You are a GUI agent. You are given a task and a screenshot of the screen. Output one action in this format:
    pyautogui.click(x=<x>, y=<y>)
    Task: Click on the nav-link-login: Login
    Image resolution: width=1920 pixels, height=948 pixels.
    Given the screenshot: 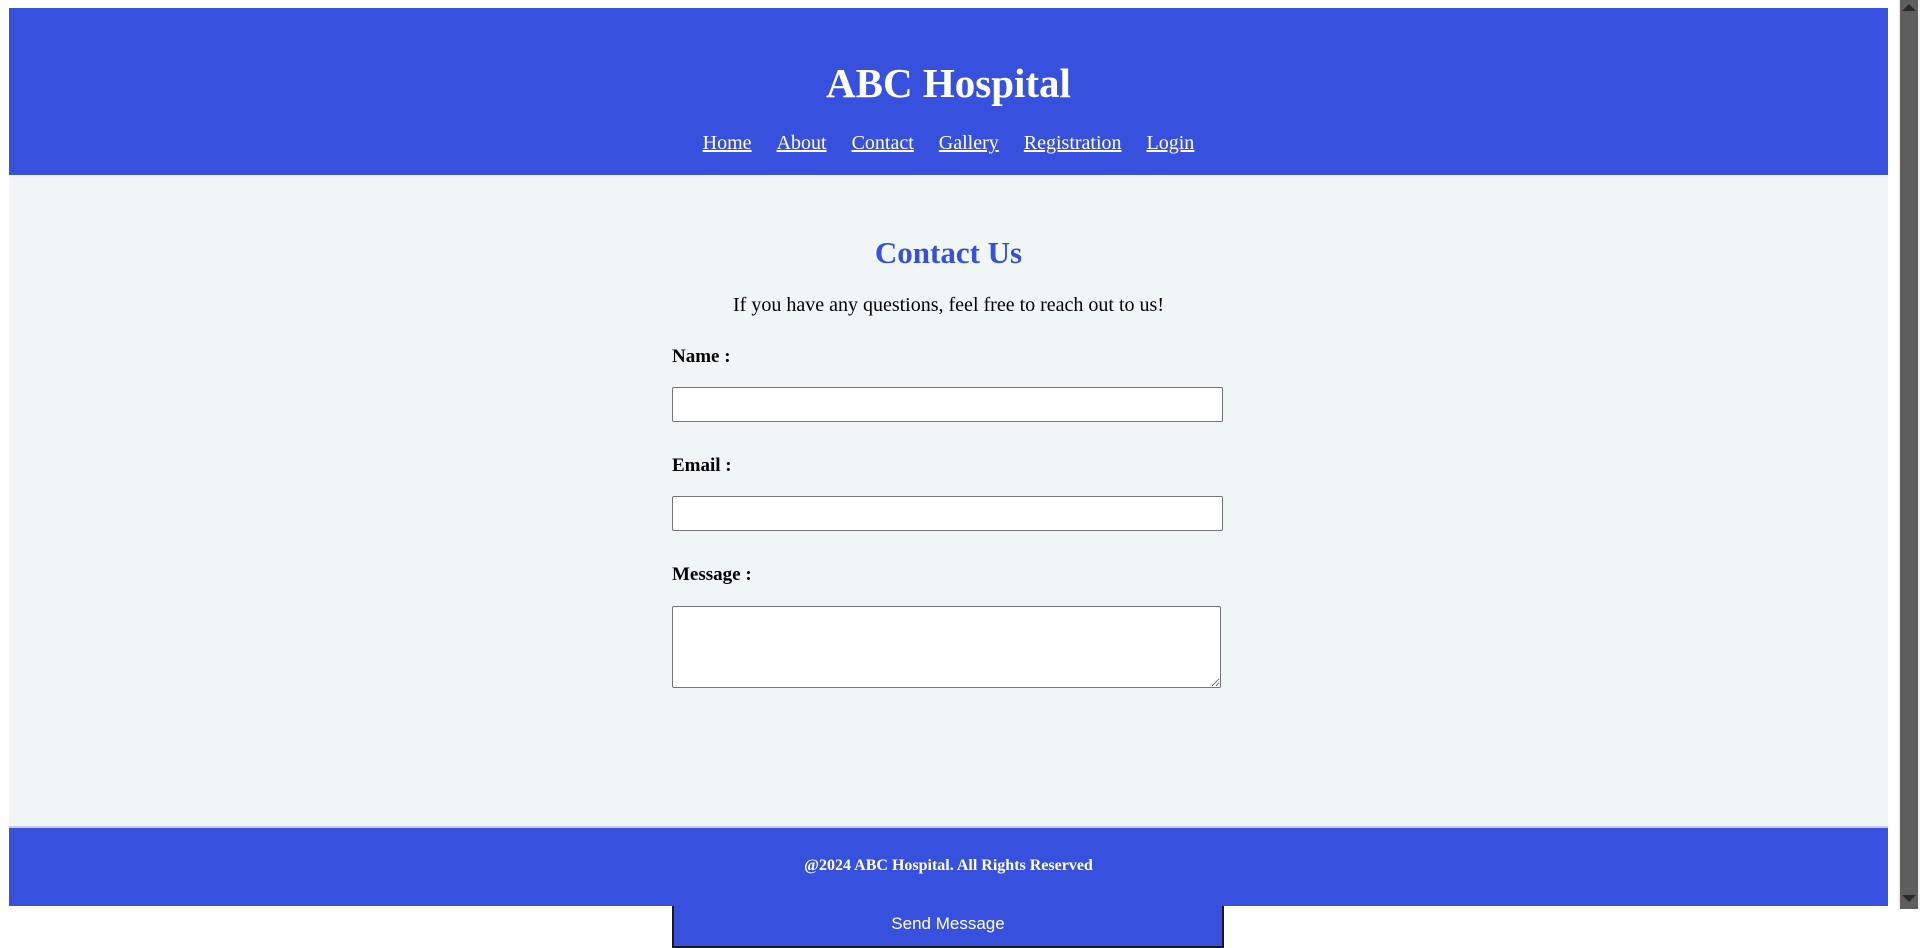 What is the action you would take?
    pyautogui.click(x=1171, y=143)
    